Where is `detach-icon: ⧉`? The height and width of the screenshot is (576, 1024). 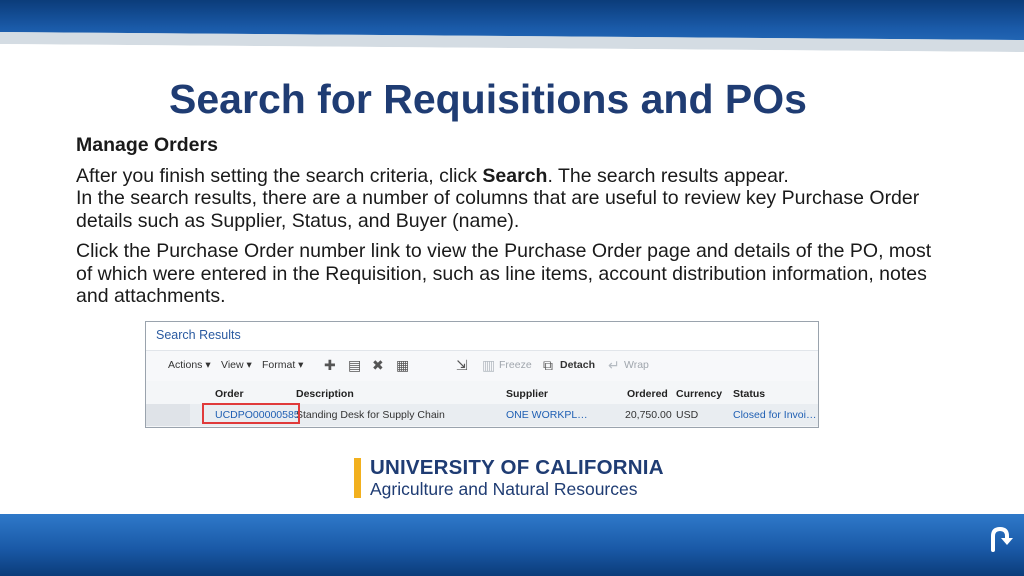 detach-icon: ⧉ is located at coordinates (548, 365).